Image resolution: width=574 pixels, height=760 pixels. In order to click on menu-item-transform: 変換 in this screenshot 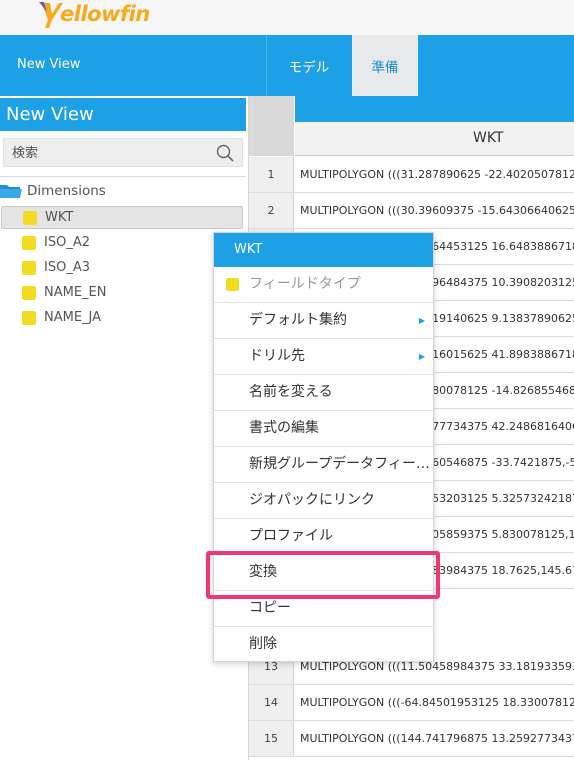, I will do `click(323, 573)`.